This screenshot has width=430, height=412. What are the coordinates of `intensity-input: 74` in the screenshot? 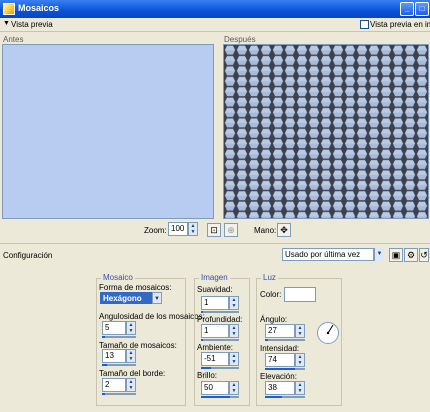 It's located at (280, 360).